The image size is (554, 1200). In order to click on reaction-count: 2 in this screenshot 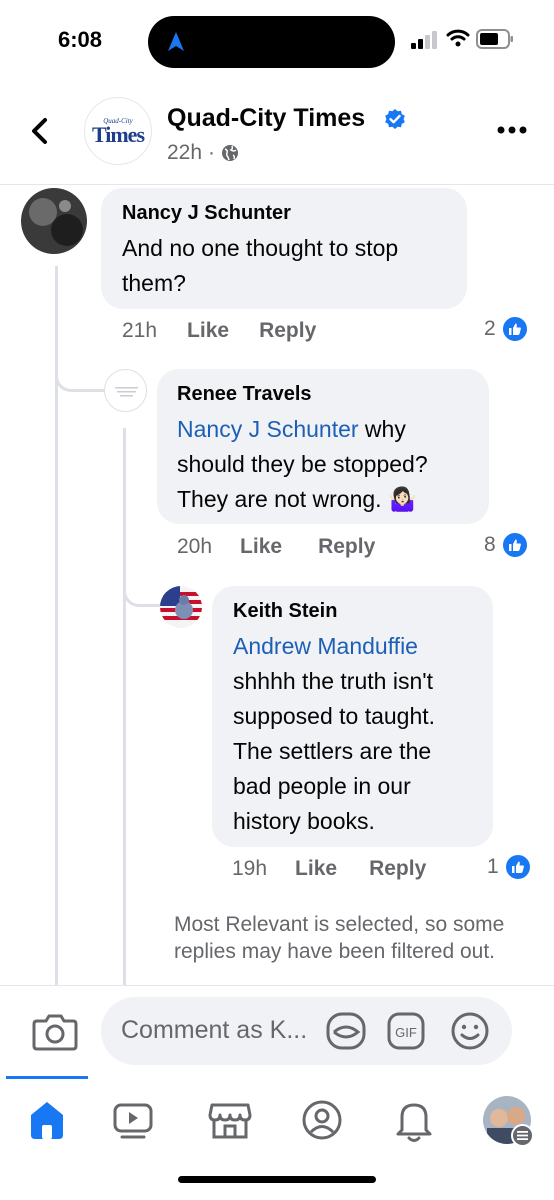, I will do `click(506, 329)`.